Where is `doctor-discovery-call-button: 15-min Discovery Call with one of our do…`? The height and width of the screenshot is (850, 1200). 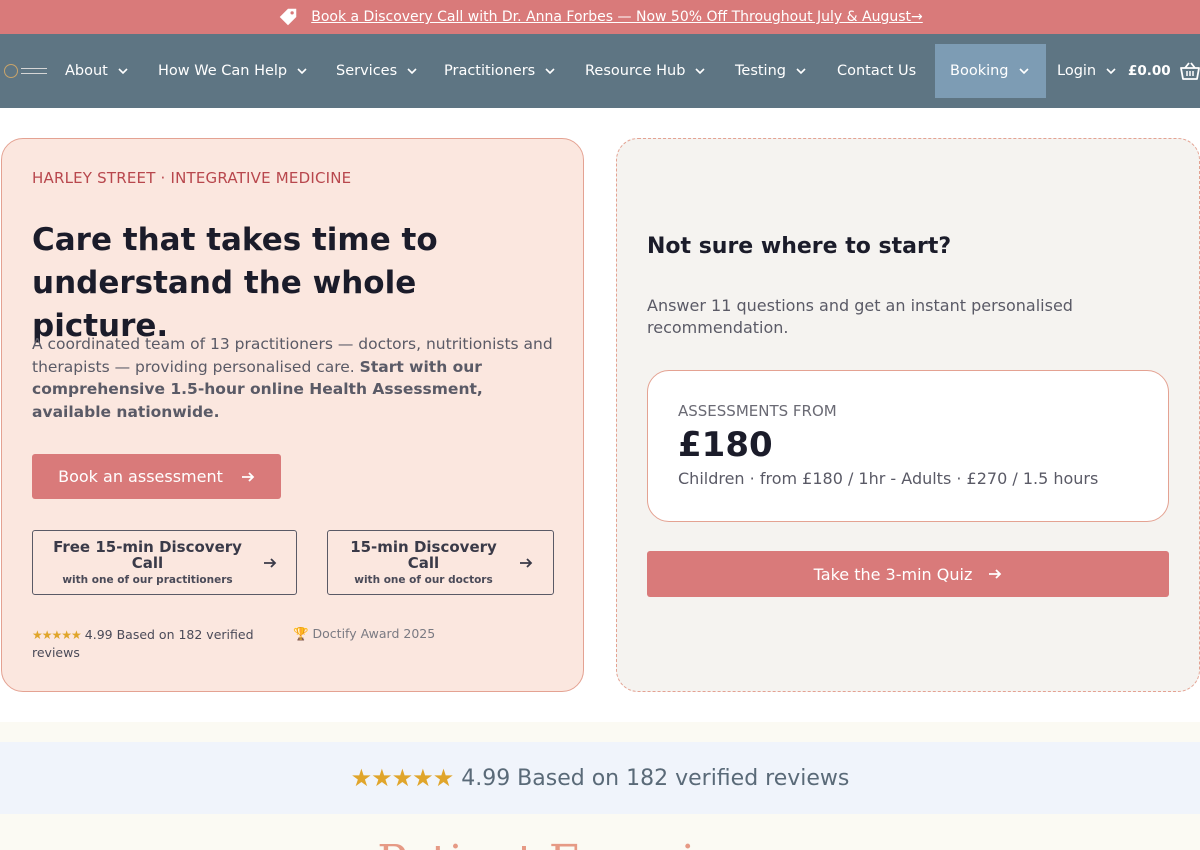 doctor-discovery-call-button: 15-min Discovery Call with one of our do… is located at coordinates (440, 562).